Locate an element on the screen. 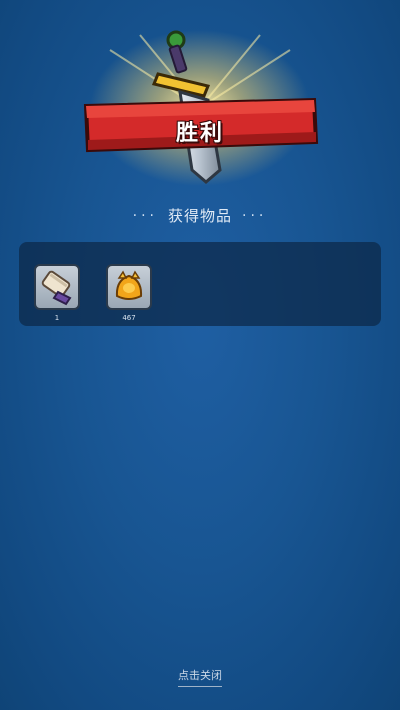 The image size is (400, 710). header-dots-left: ··· is located at coordinates (145, 215).